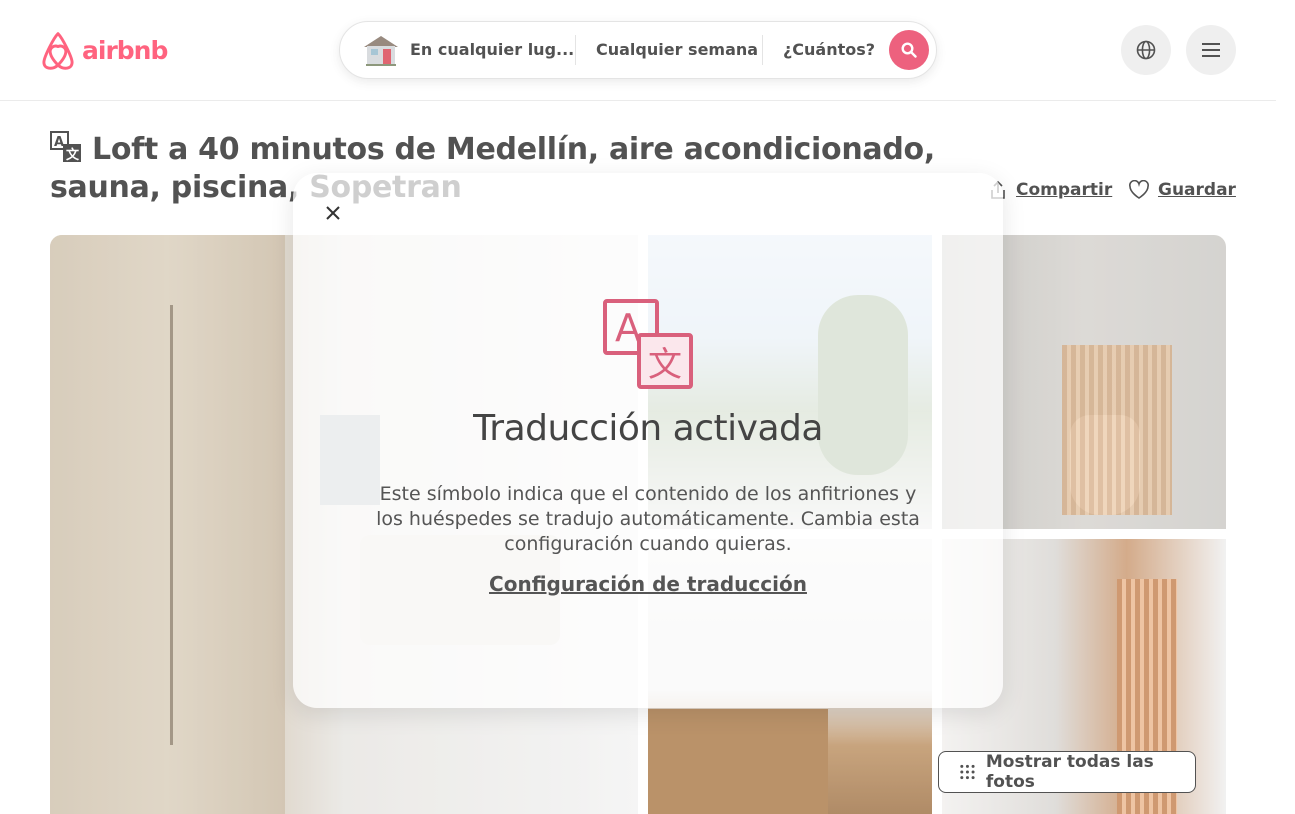 This screenshot has width=1295, height=814. Describe the element at coordinates (665, 365) in the screenshot. I see `svg-text: 文` at that location.